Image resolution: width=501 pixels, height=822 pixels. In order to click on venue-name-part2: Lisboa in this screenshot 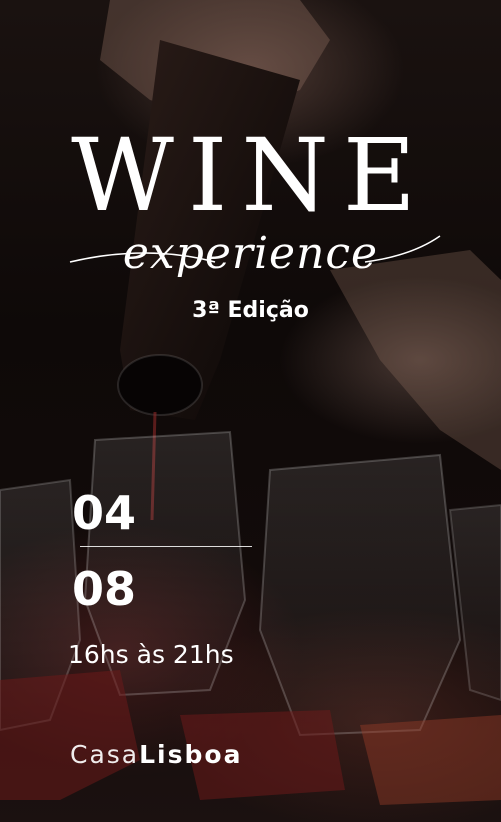, I will do `click(191, 754)`.